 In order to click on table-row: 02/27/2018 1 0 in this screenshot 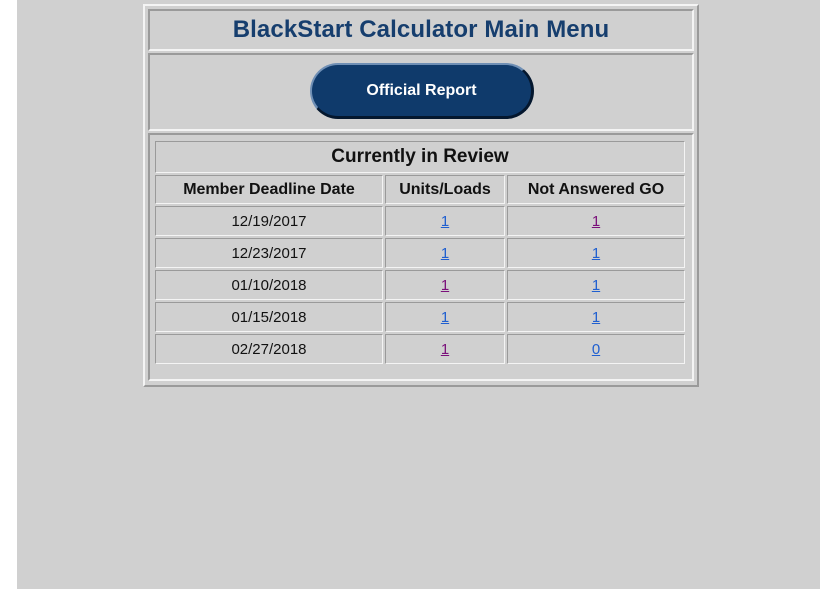, I will do `click(420, 349)`.